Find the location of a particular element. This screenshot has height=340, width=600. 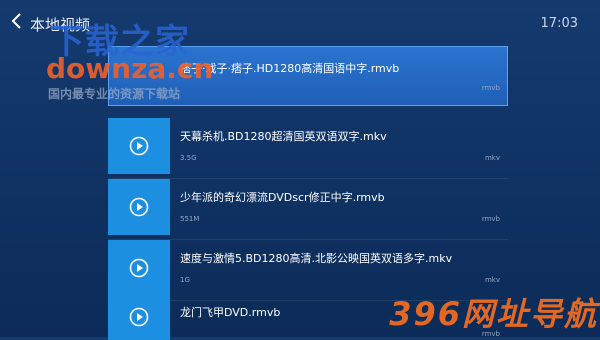

video-item-3: 少年派的奇幻漂流DVDscr修正中字.rmvb 551M rmvb is located at coordinates (308, 209).